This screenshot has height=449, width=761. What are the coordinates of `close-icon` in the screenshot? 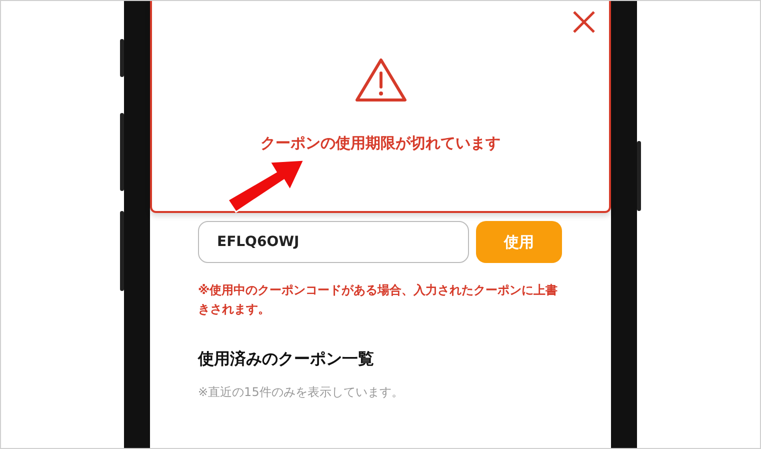 It's located at (584, 22).